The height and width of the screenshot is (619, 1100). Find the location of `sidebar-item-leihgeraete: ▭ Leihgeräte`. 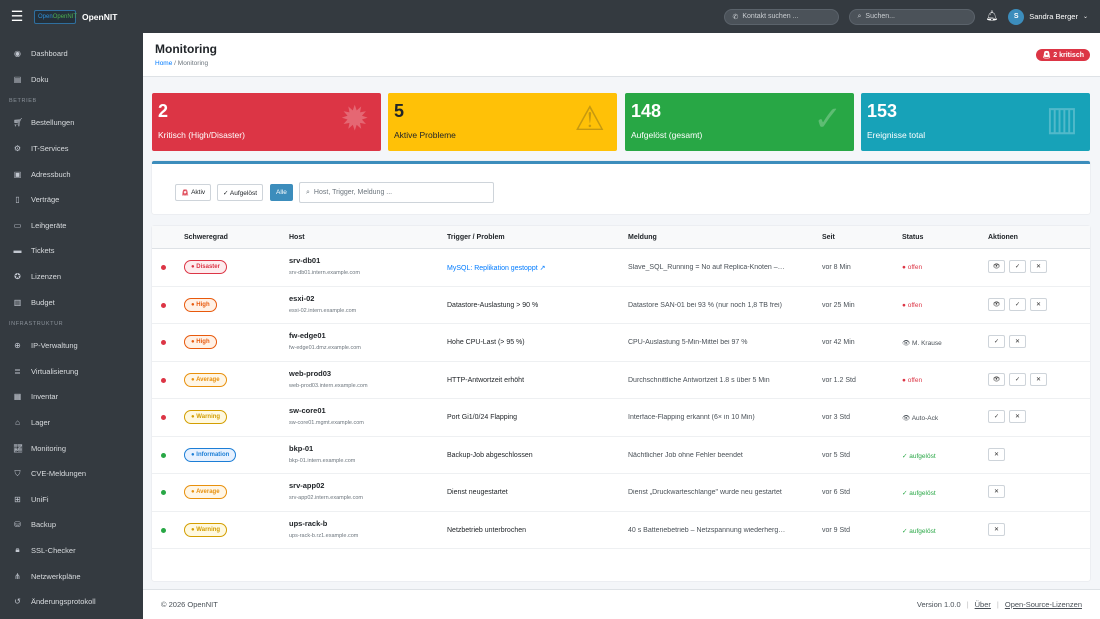

sidebar-item-leihgeraete: ▭ Leihgeräte is located at coordinates (71, 226).